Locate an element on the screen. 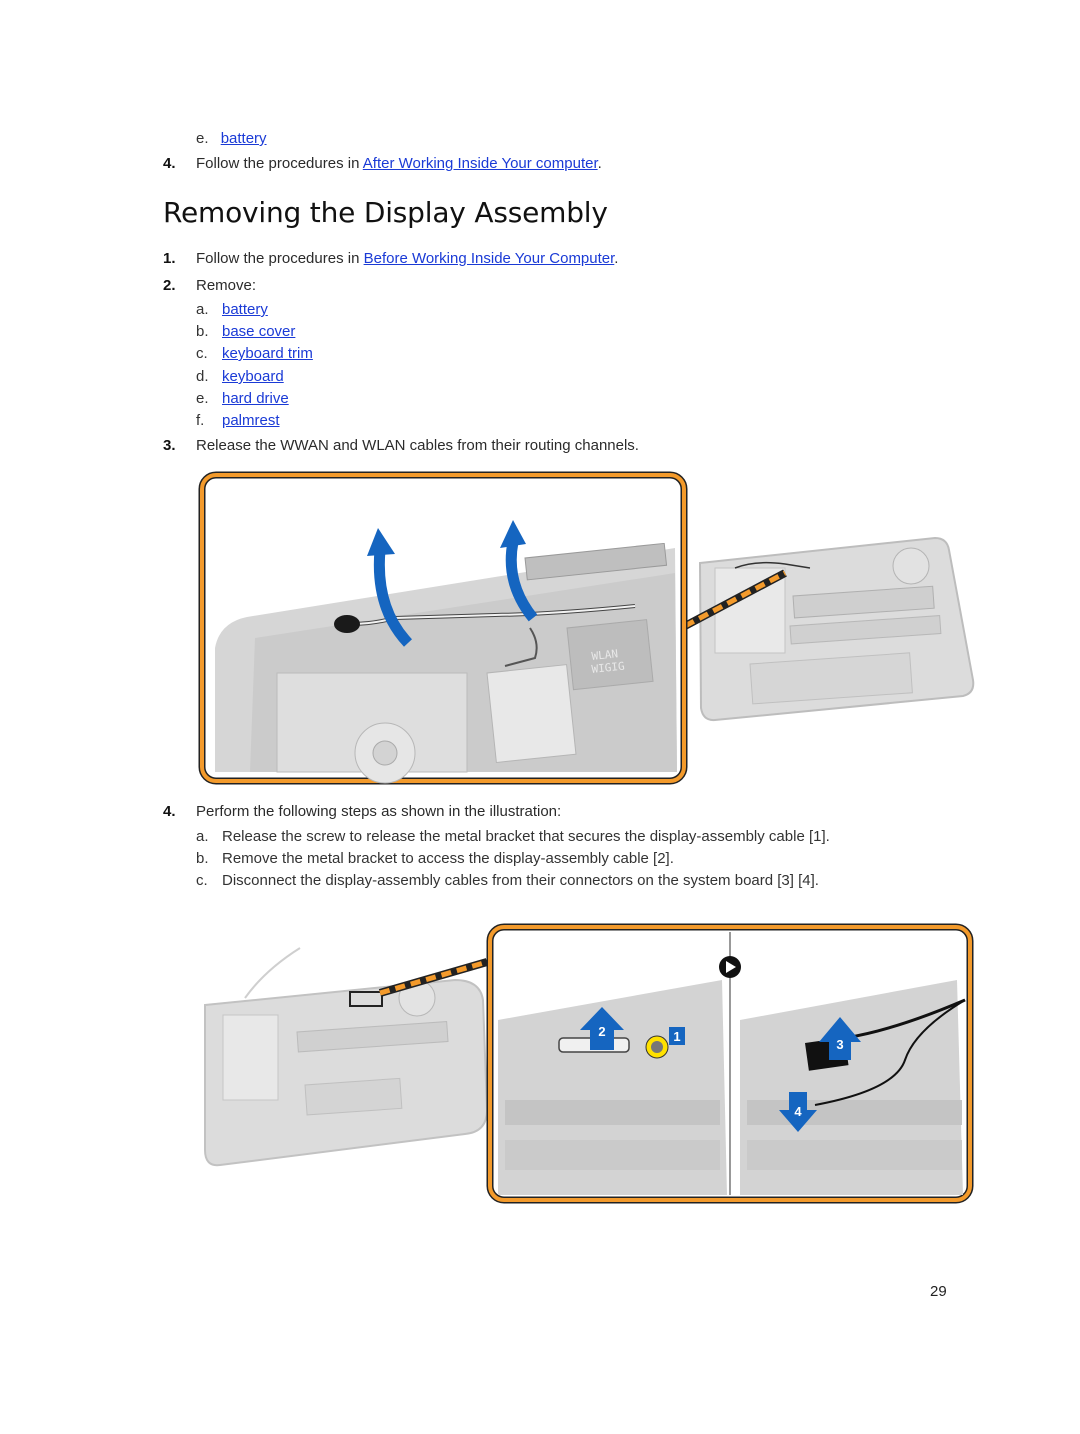 The width and height of the screenshot is (1080, 1434). remove-item: b. base cover is located at coordinates (245, 332).